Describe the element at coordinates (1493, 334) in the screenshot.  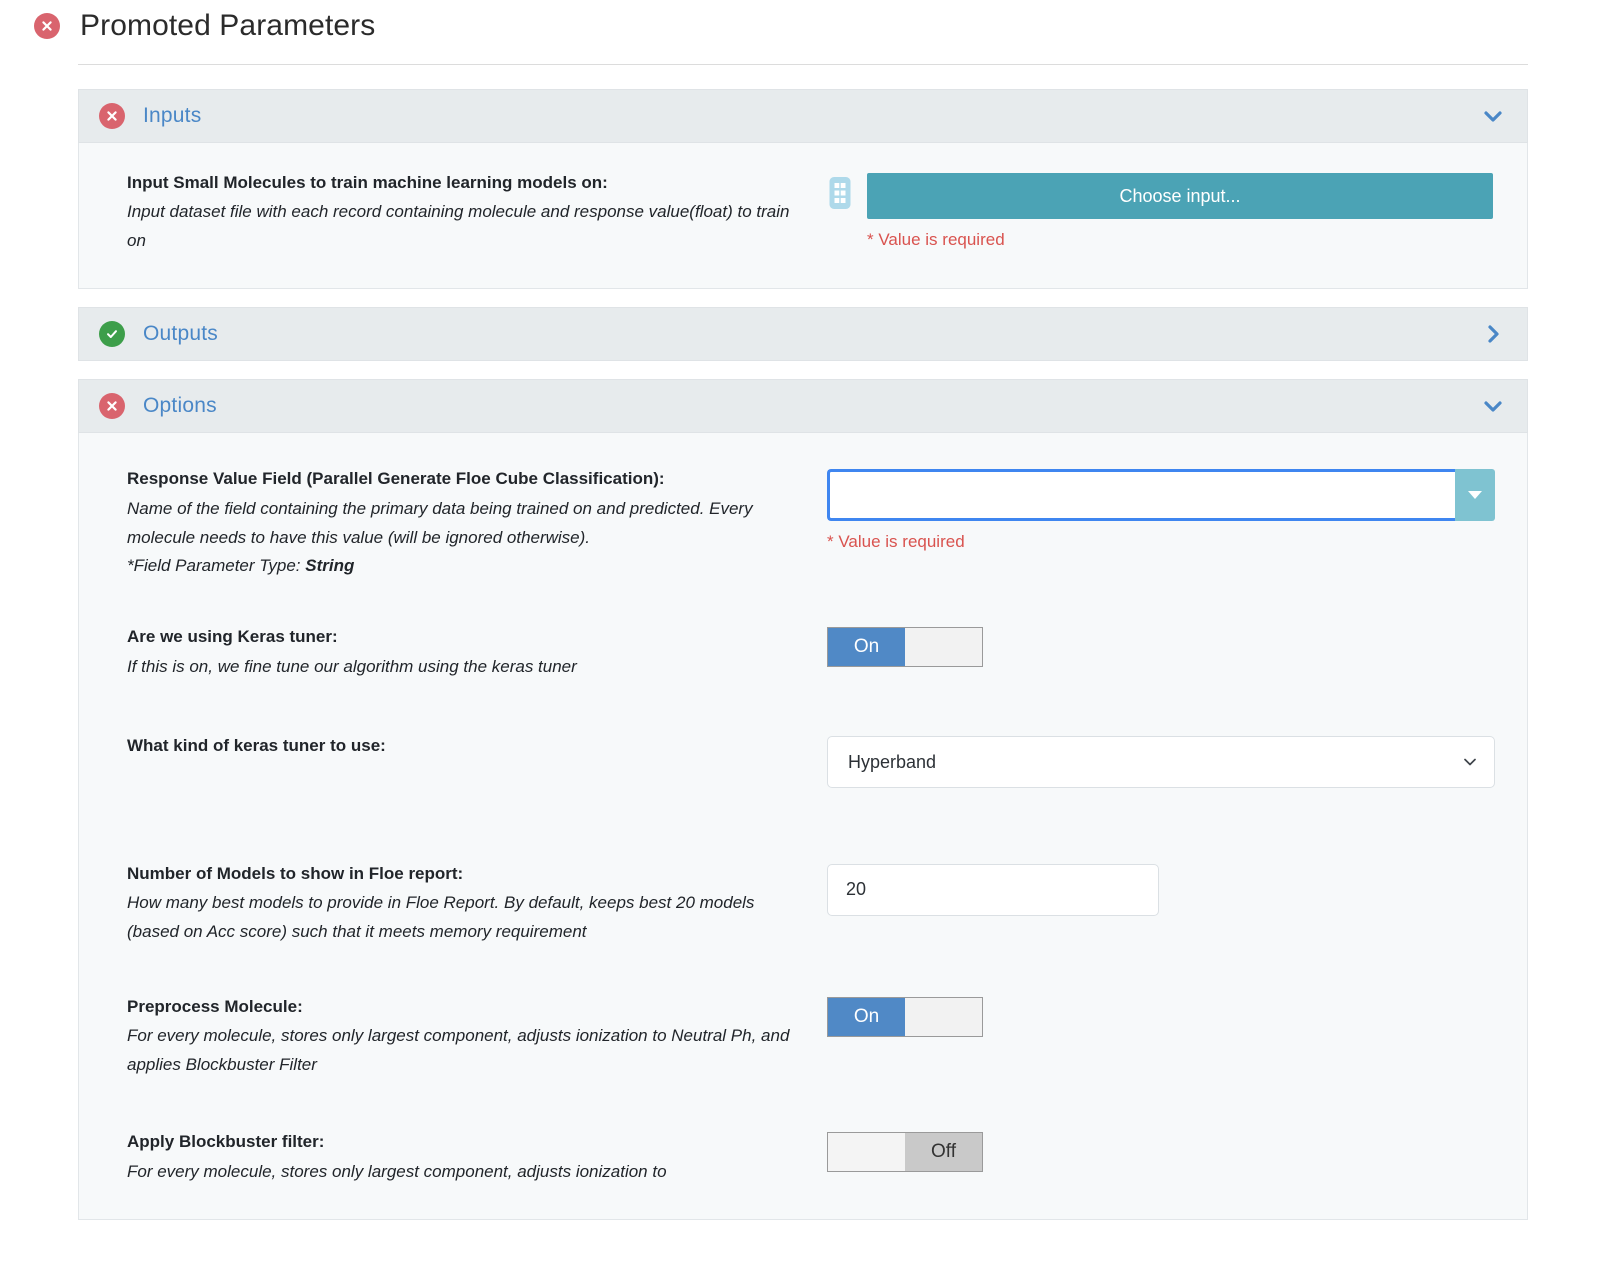
I see `chevron-right-icon` at that location.